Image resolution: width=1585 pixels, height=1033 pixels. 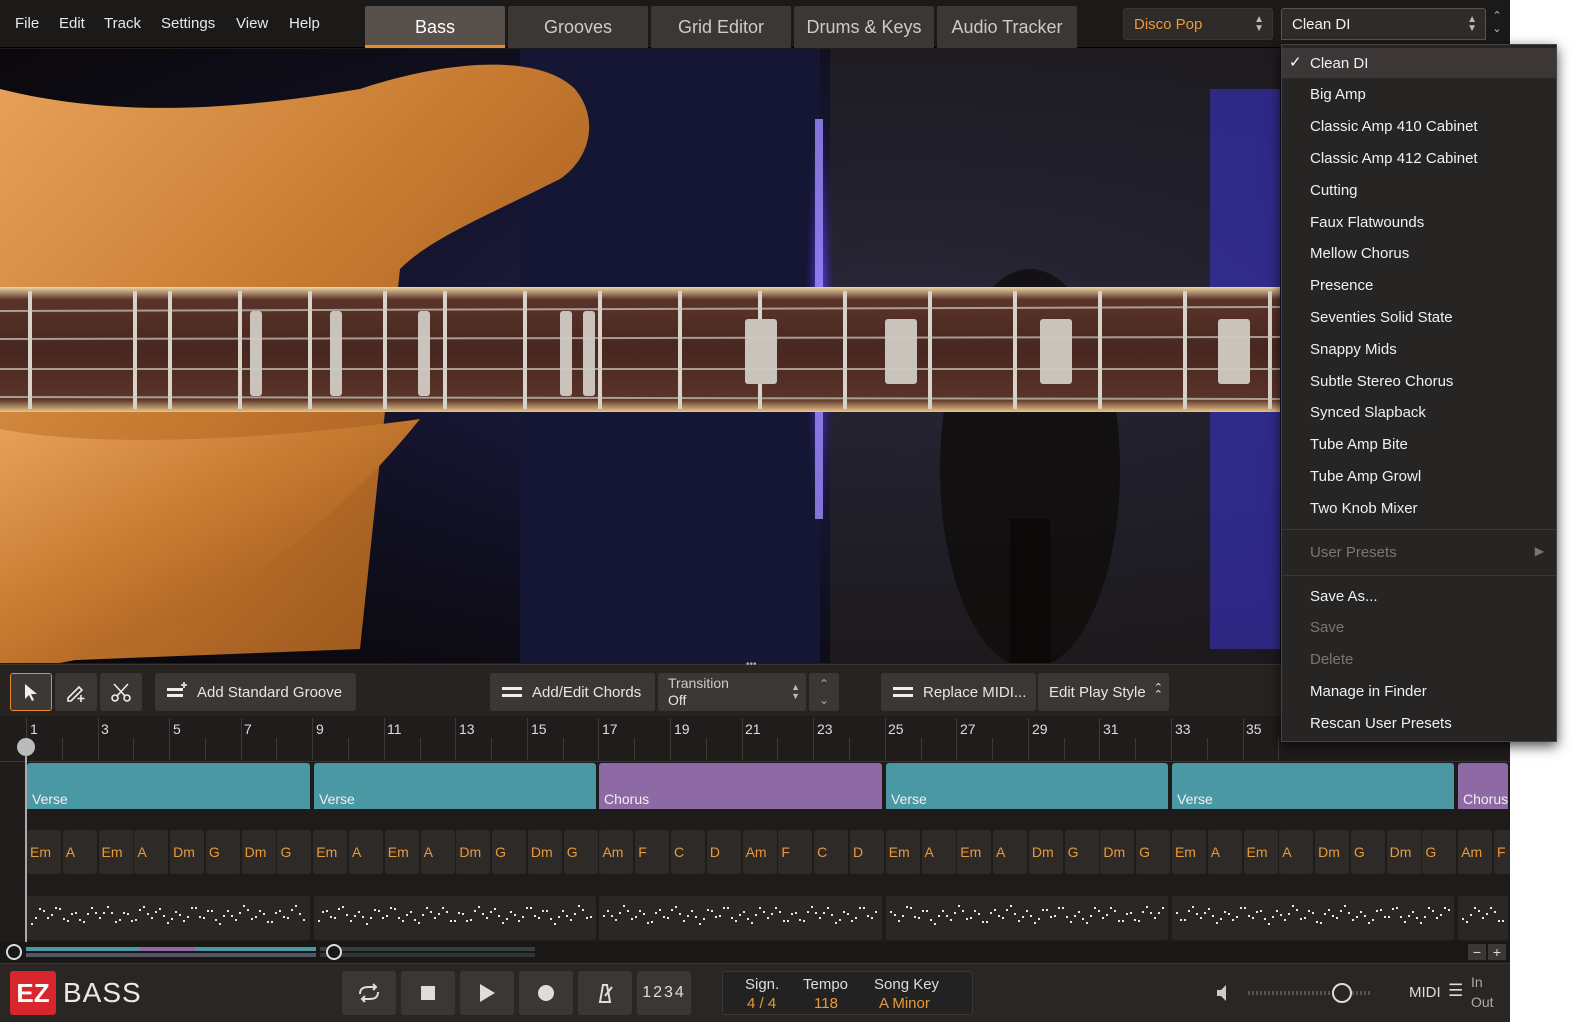 I want to click on style-select: Disco Pop ▲ ▼, so click(x=1198, y=24).